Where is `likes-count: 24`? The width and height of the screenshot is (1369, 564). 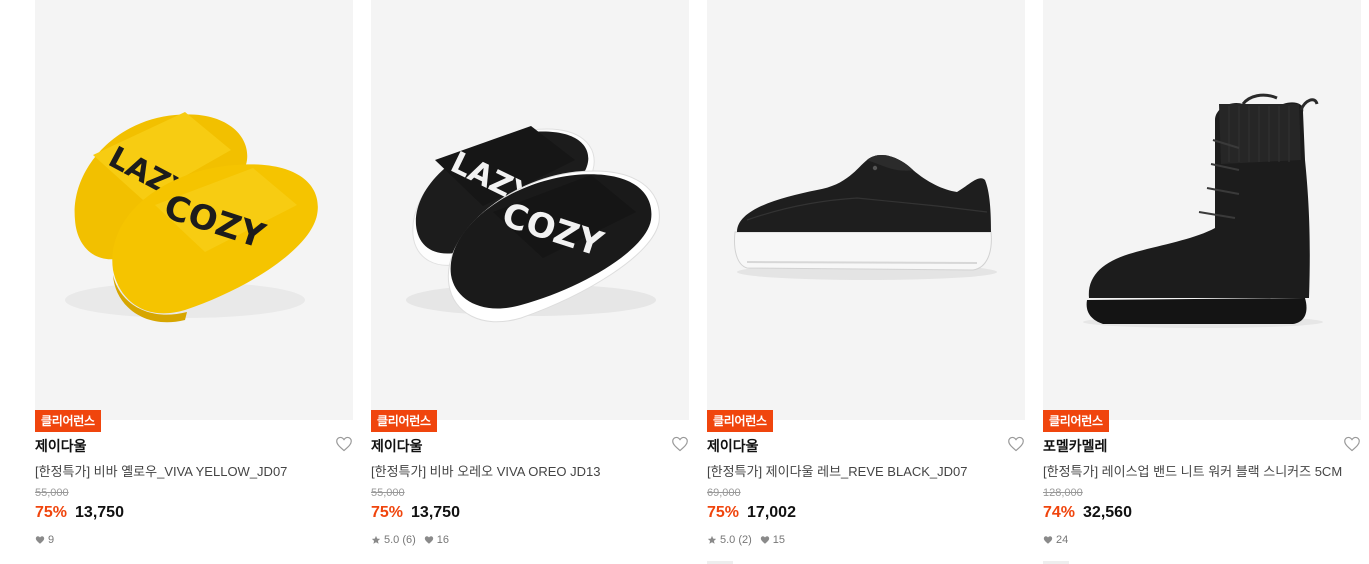
likes-count: 24 is located at coordinates (1062, 540).